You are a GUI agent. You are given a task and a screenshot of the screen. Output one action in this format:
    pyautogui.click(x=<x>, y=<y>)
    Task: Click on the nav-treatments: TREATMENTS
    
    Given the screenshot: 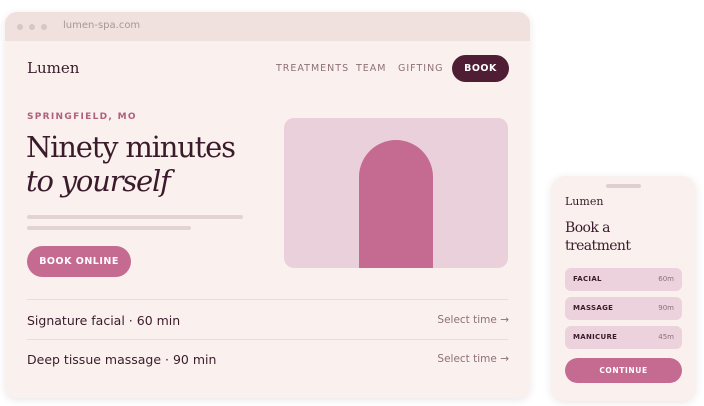 What is the action you would take?
    pyautogui.click(x=312, y=68)
    